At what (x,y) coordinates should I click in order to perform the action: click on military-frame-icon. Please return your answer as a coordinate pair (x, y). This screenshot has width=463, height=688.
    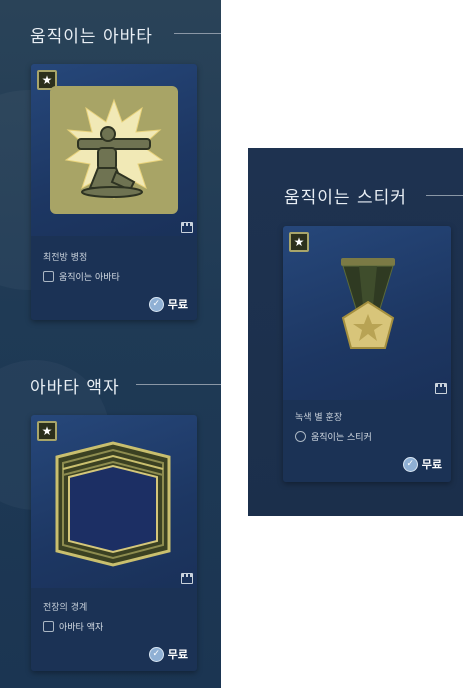
    Looking at the image, I should click on (113, 504).